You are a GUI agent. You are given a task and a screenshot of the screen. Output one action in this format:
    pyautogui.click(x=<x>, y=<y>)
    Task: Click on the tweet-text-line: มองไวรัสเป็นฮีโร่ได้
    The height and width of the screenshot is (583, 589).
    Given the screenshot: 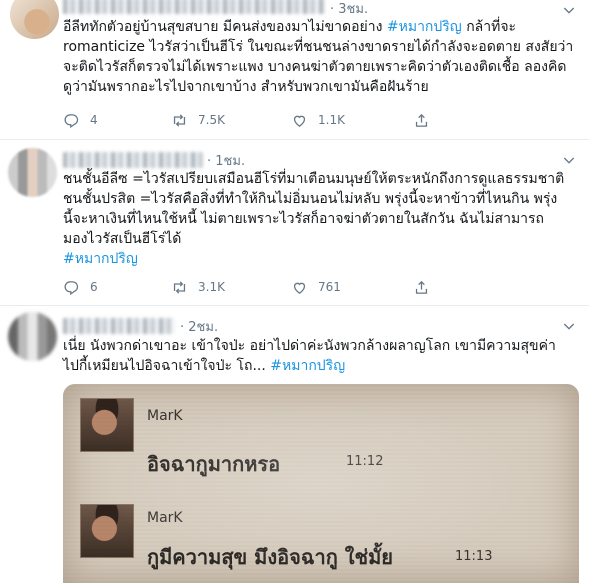 What is the action you would take?
    pyautogui.click(x=122, y=239)
    